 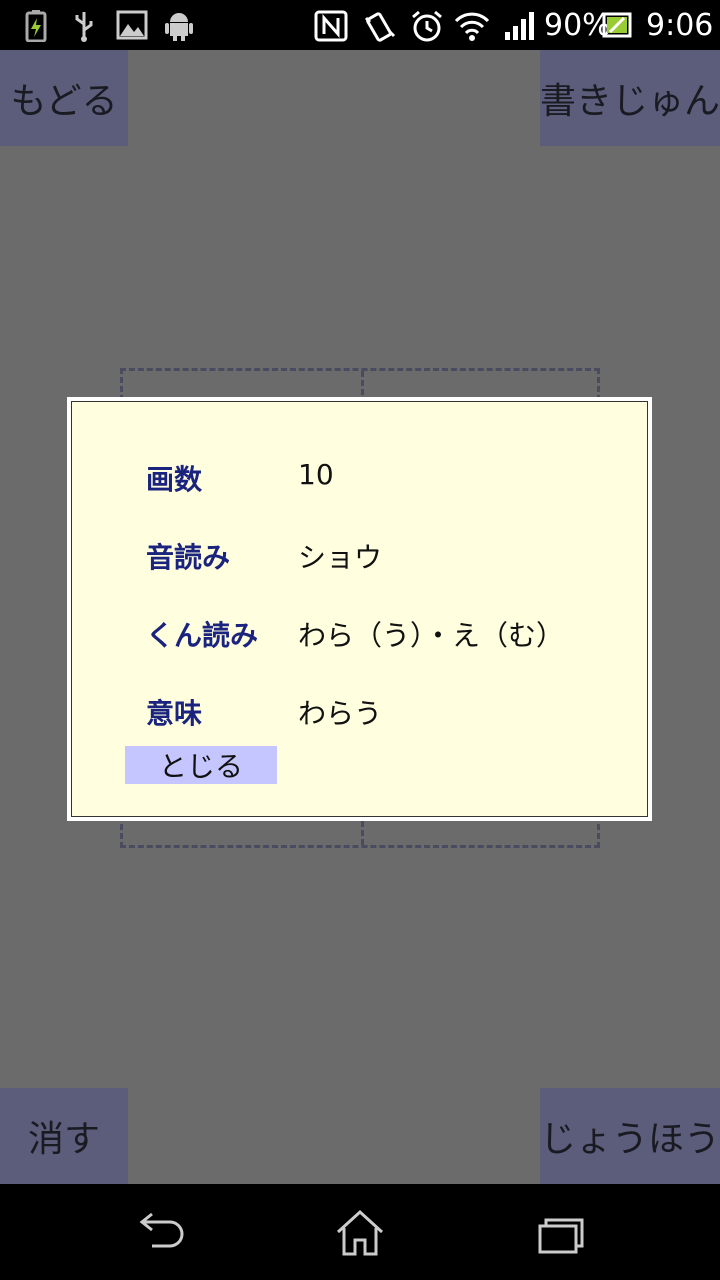 I want to click on meaning-label: 意味, so click(x=174, y=713).